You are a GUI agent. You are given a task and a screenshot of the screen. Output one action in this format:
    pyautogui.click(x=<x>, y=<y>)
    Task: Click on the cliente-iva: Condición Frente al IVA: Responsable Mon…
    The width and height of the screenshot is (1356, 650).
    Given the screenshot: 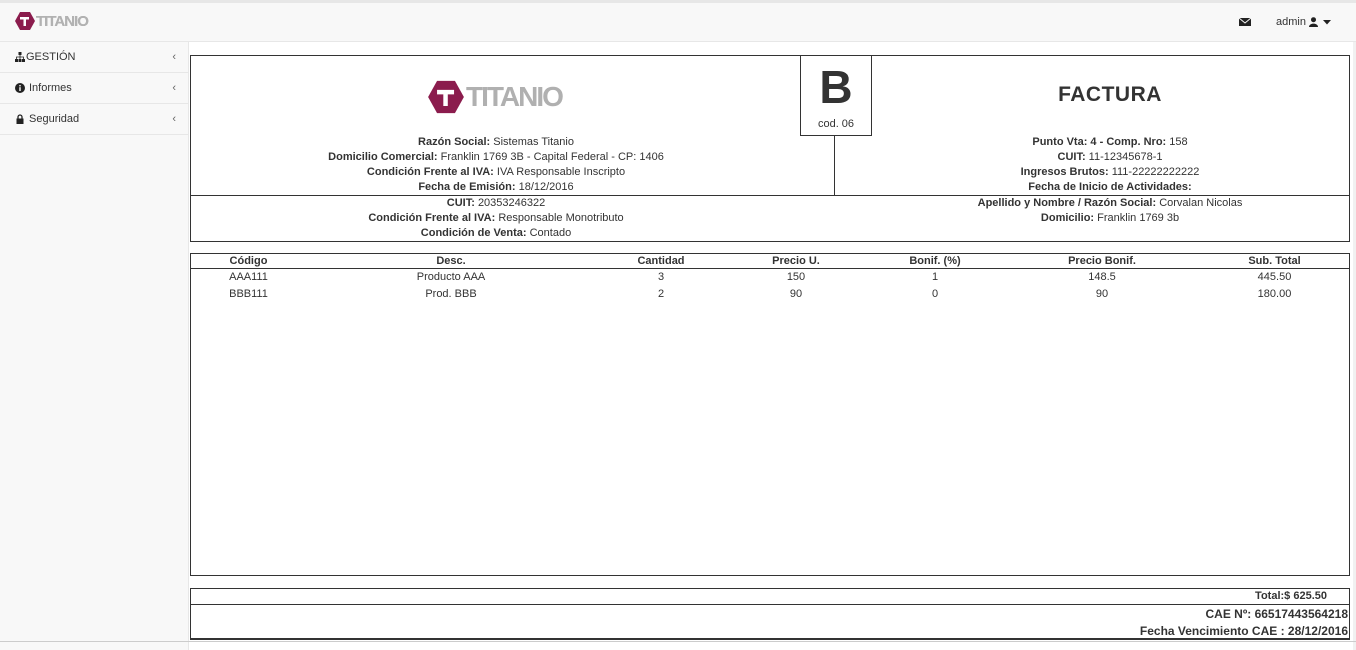 What is the action you would take?
    pyautogui.click(x=496, y=218)
    